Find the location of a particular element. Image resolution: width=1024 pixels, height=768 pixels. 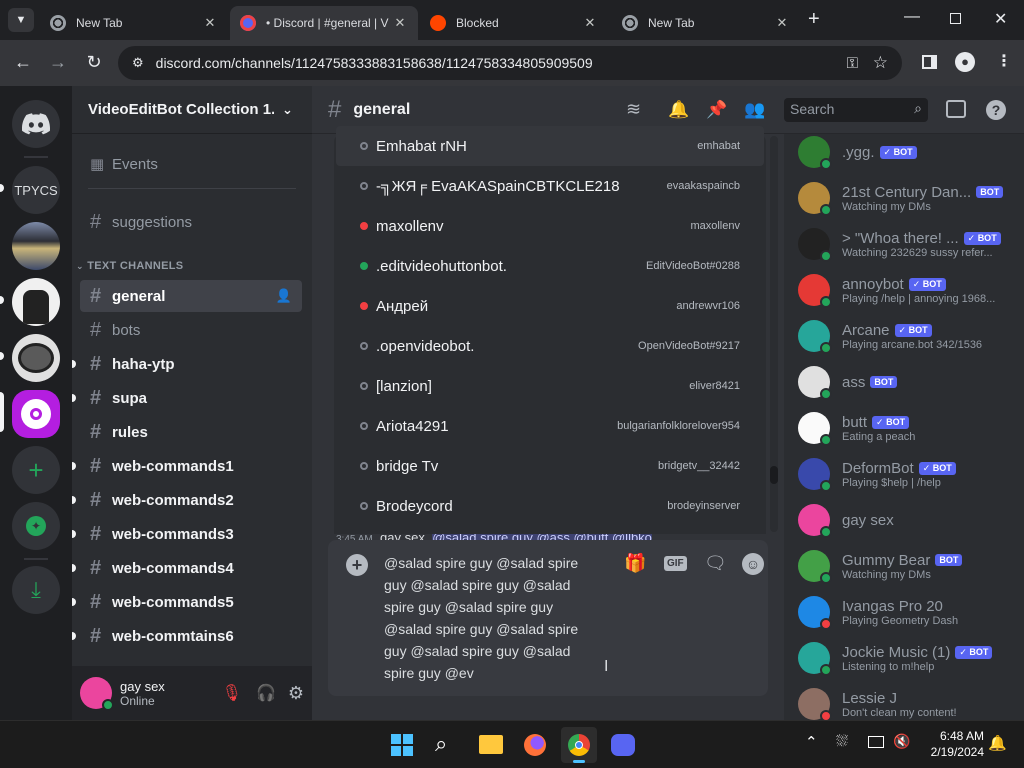

member-item: Gummy Bear BOT Watching my DMs is located at coordinates (908, 566).